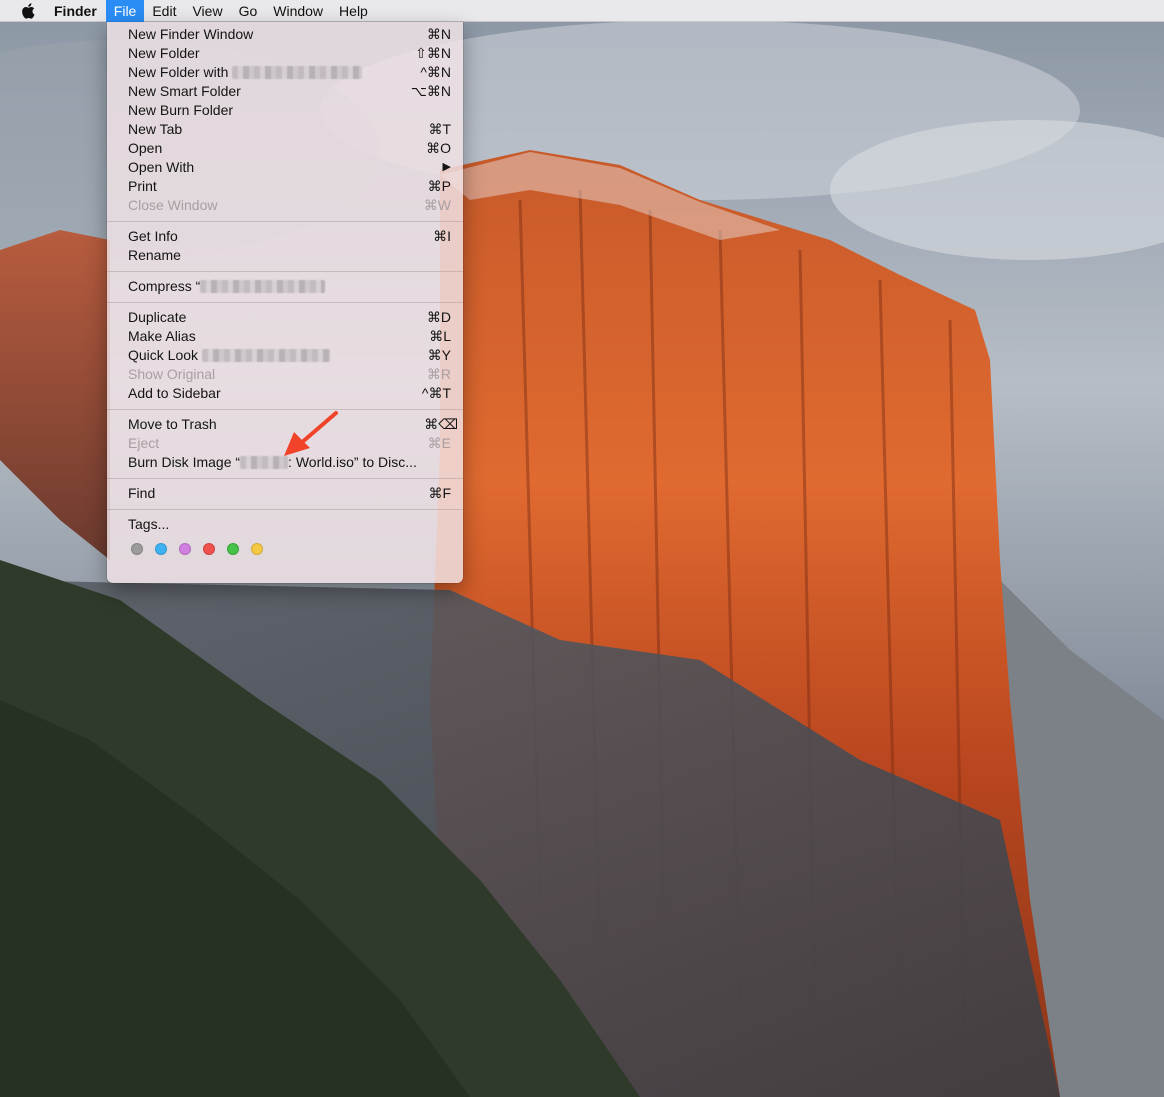 The width and height of the screenshot is (1164, 1097). What do you see at coordinates (430, 91) in the screenshot?
I see `shortcut-label: ⌥⌘N` at bounding box center [430, 91].